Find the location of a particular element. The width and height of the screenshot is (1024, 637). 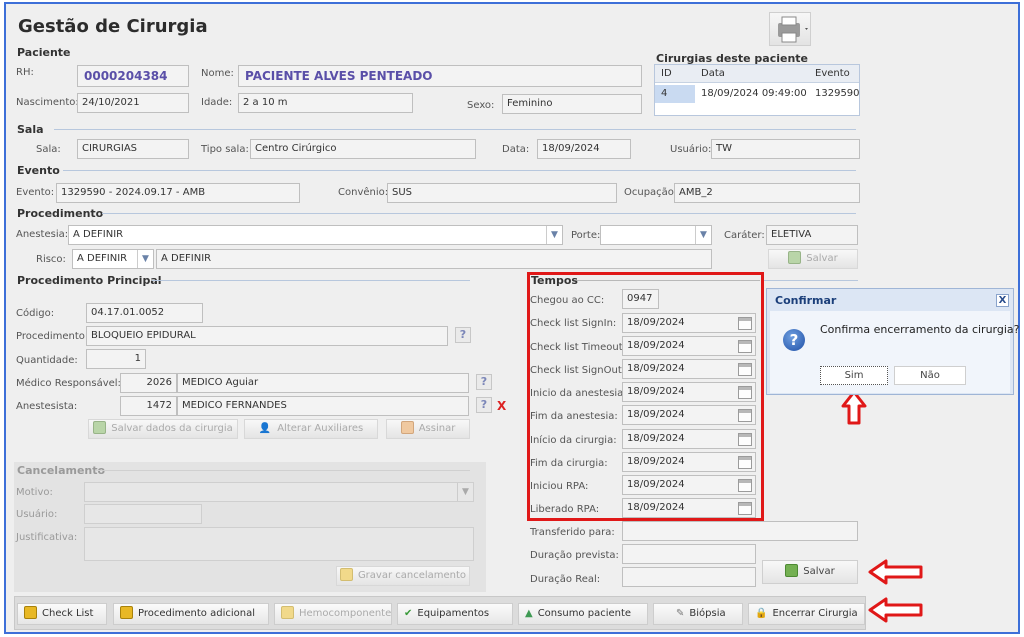

cancel-usuario-field is located at coordinates (143, 514).